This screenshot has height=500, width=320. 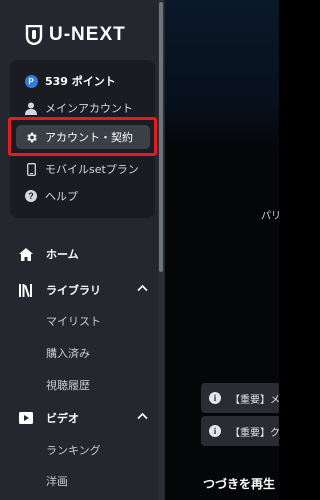 I want to click on account-contract-label: アカウント・契約, so click(x=89, y=137).